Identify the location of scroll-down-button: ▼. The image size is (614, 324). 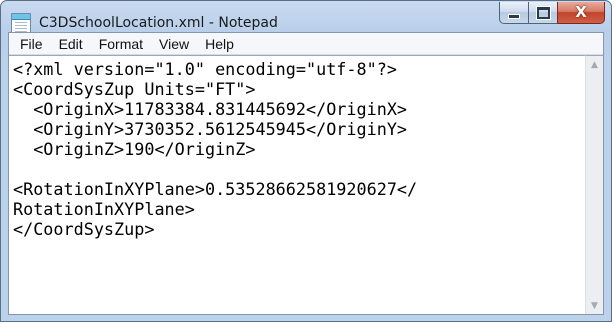
(594, 305).